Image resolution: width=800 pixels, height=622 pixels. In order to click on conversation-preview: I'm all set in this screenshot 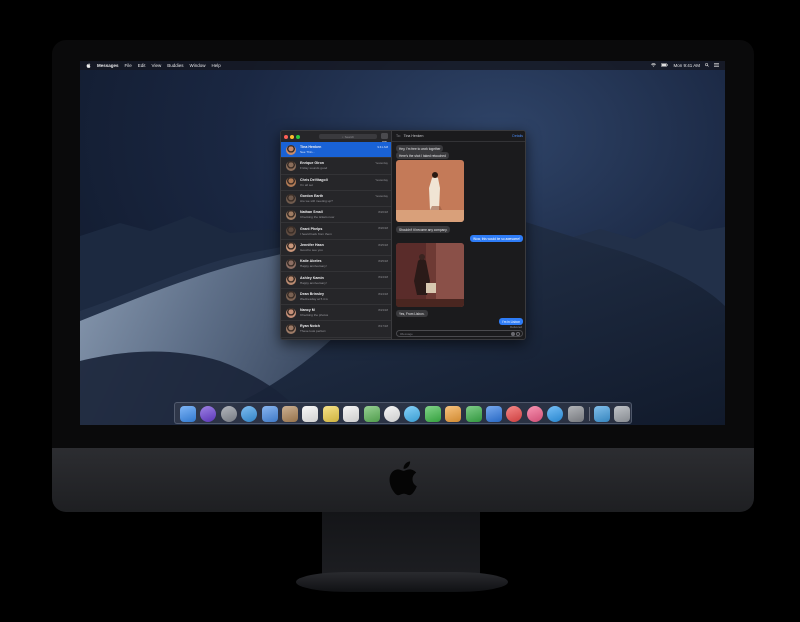, I will do `click(306, 184)`.